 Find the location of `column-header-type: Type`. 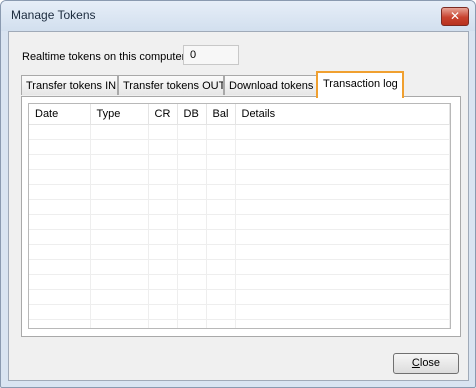

column-header-type: Type is located at coordinates (119, 114).